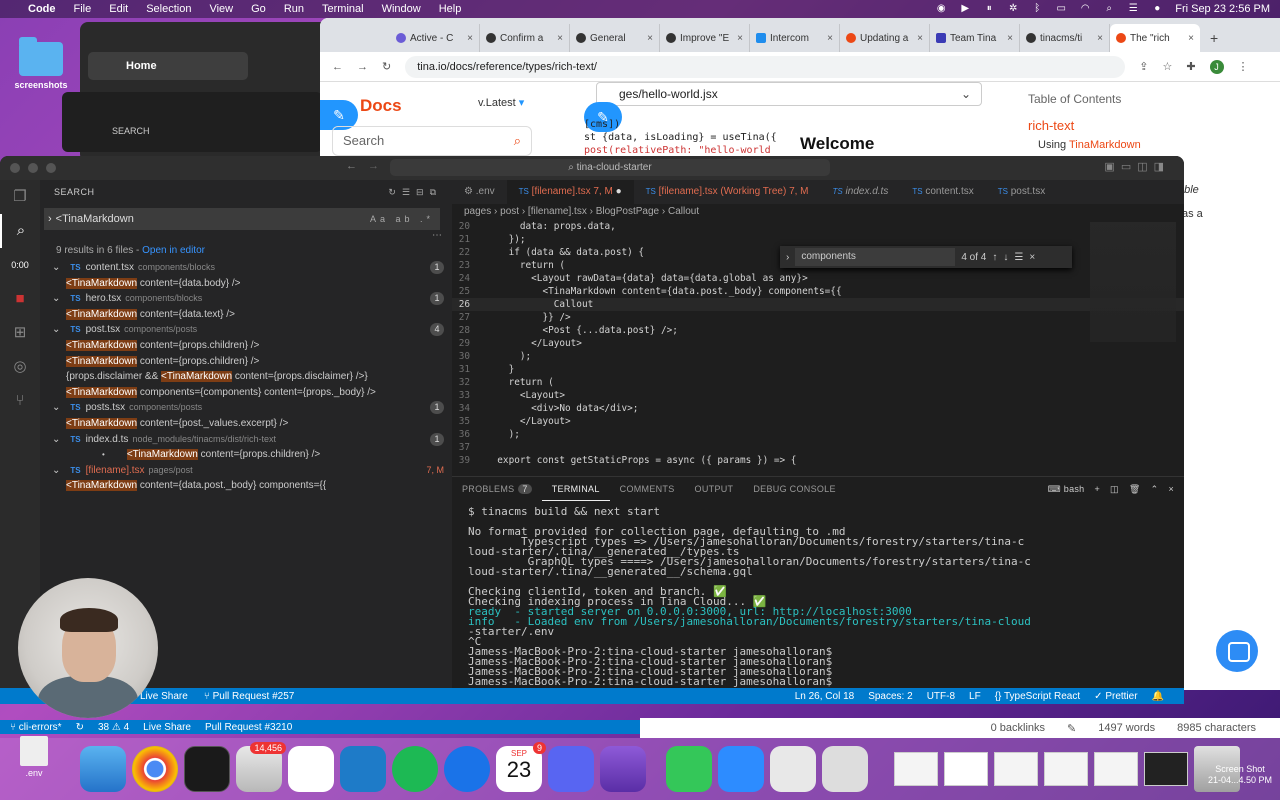 The height and width of the screenshot is (800, 1280). Describe the element at coordinates (1190, 66) in the screenshot. I see `extension-icon: ✚` at that location.